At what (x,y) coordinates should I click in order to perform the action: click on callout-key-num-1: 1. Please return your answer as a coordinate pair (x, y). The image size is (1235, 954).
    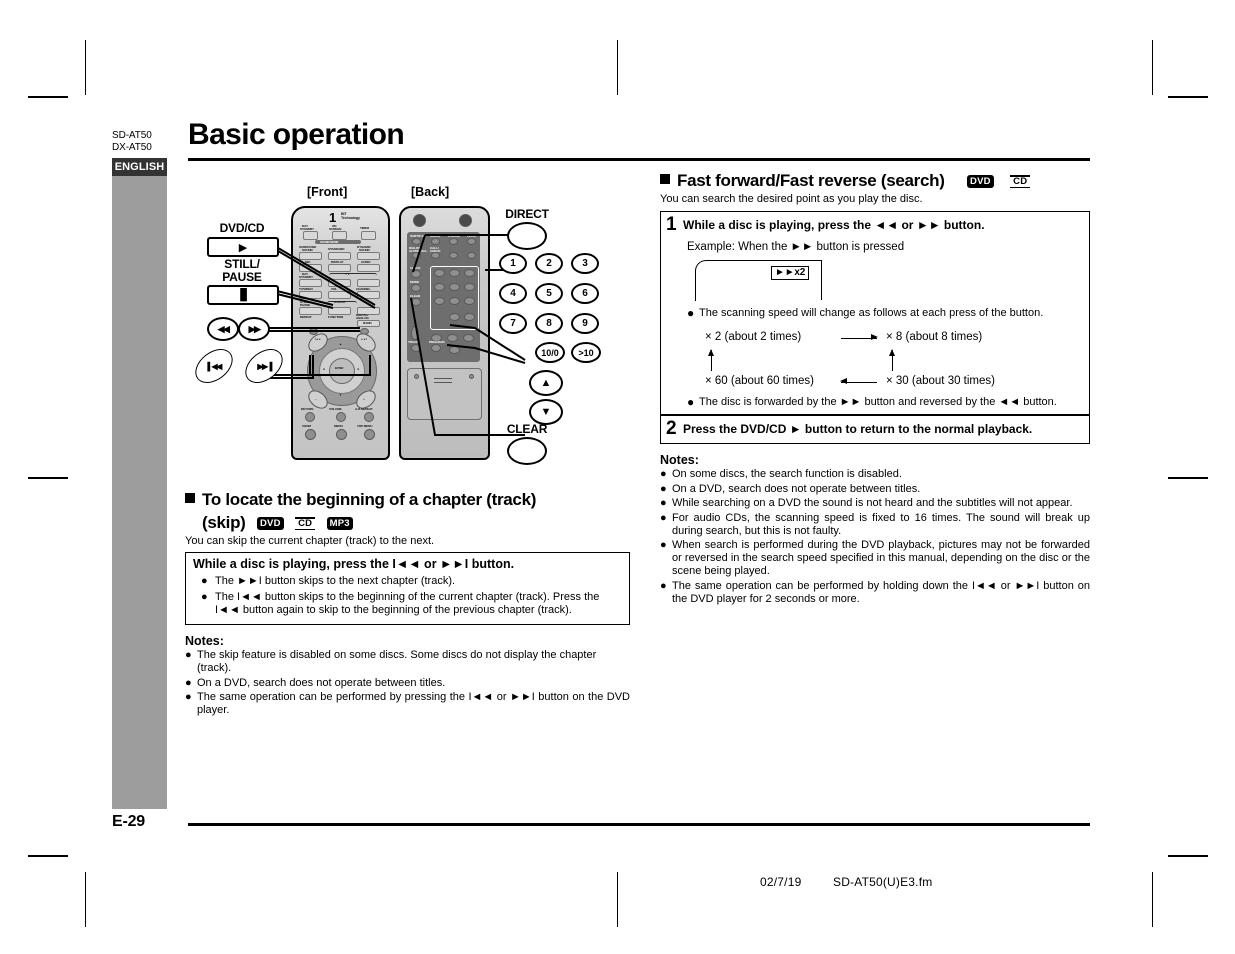
    Looking at the image, I should click on (513, 263).